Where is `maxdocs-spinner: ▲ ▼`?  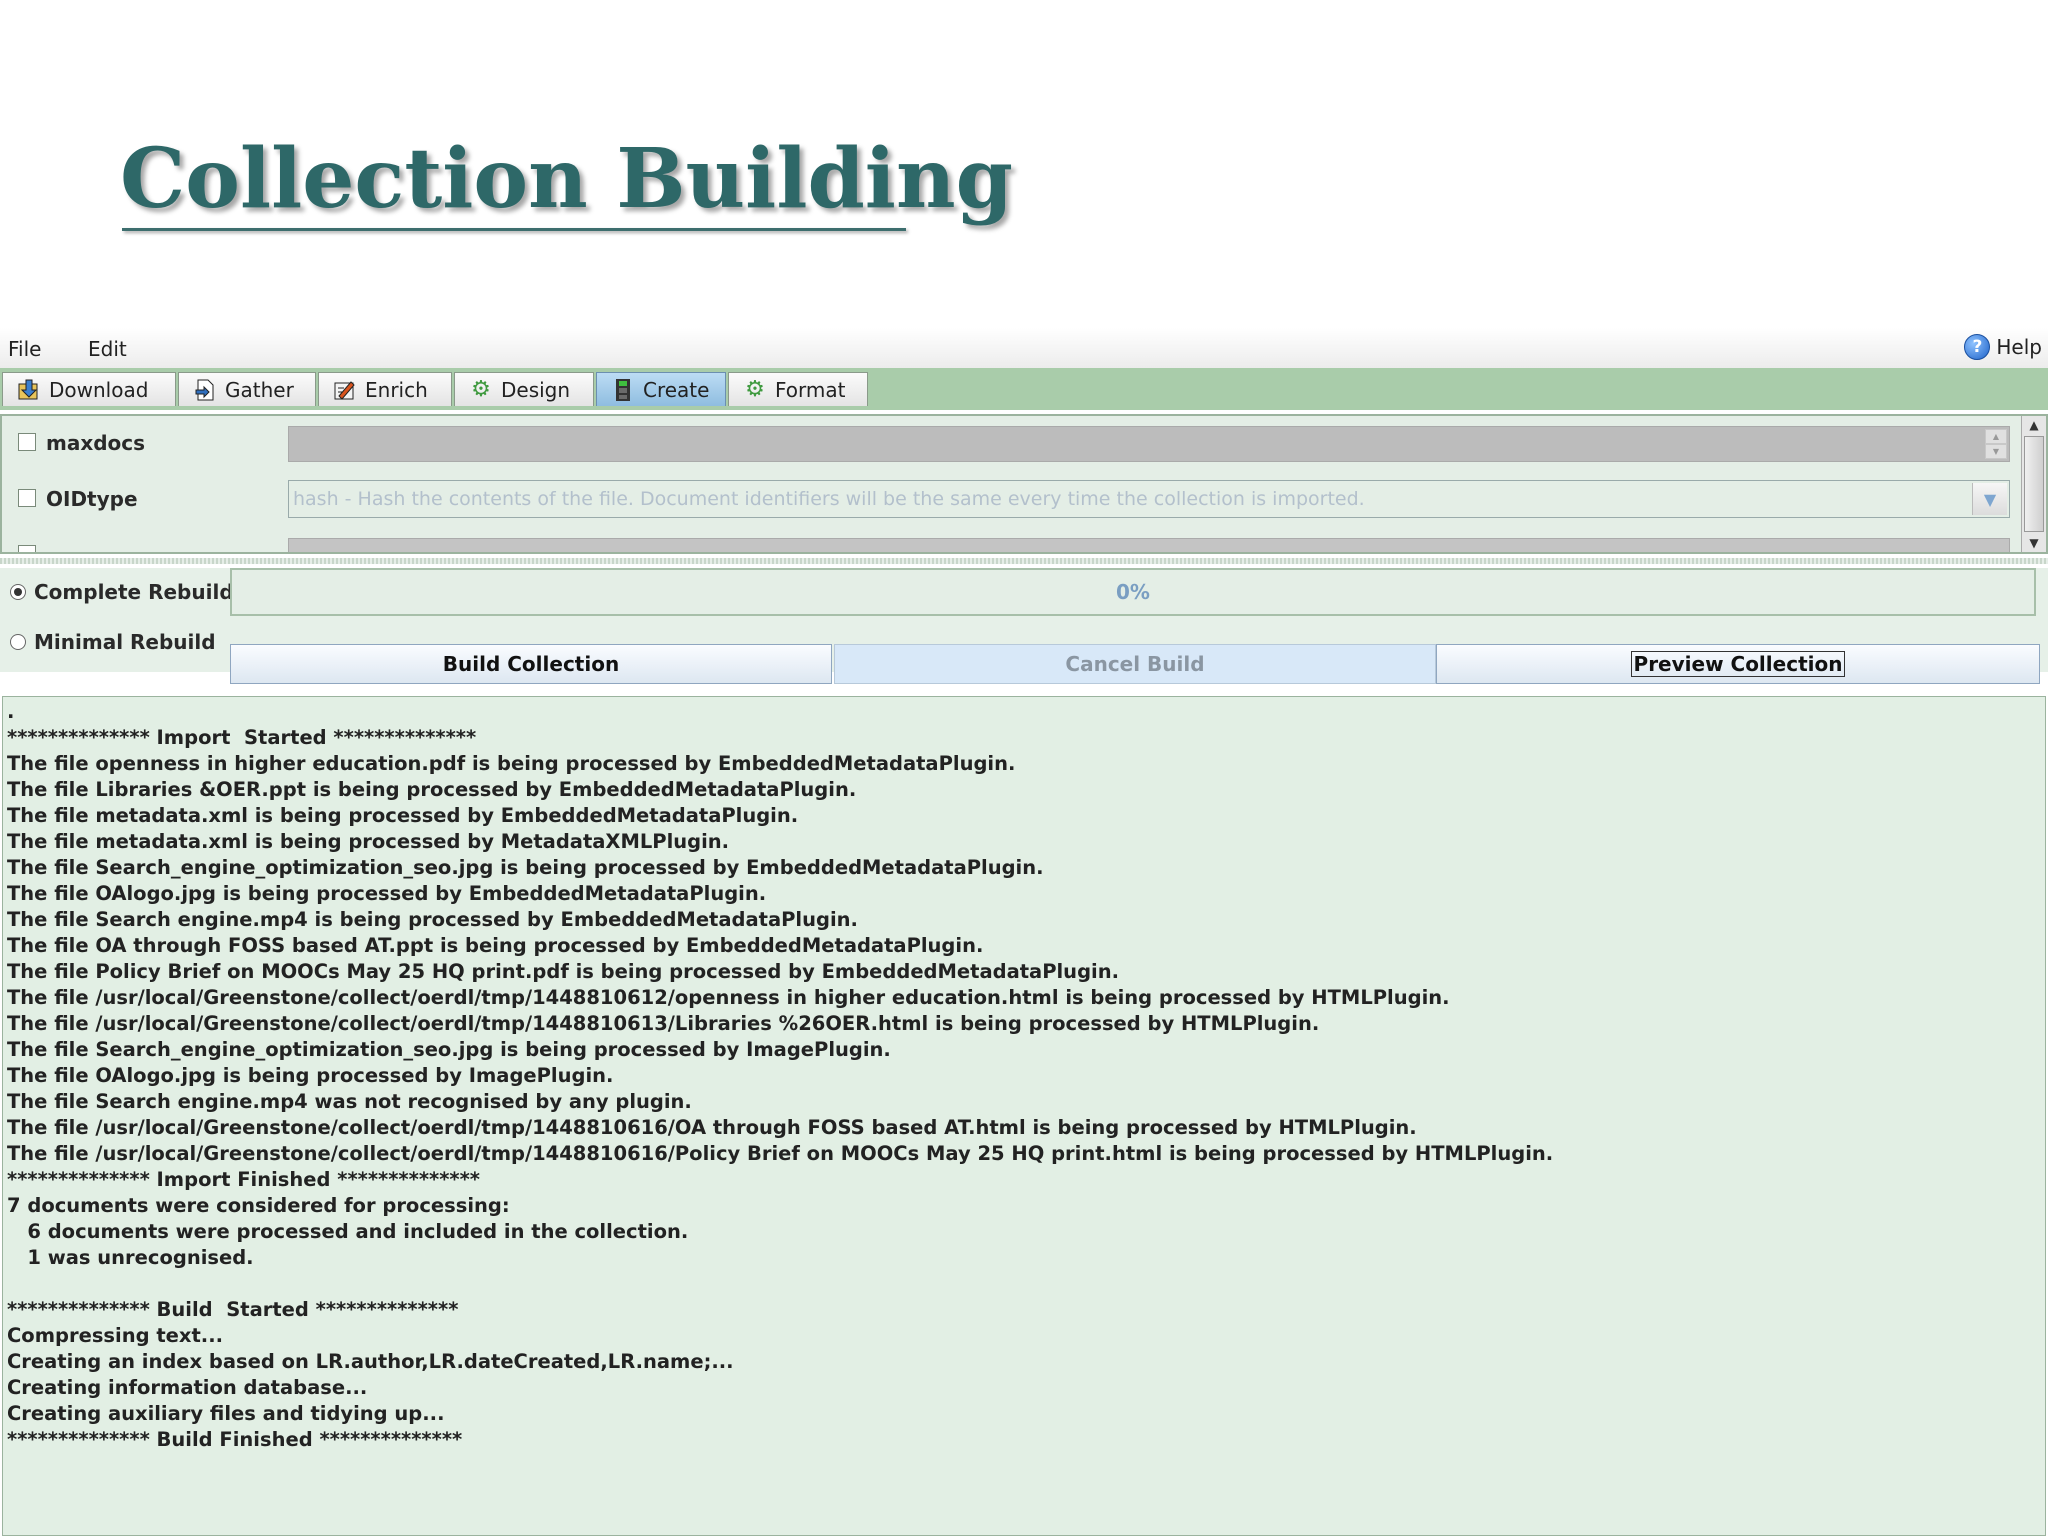 maxdocs-spinner: ▲ ▼ is located at coordinates (1996, 444).